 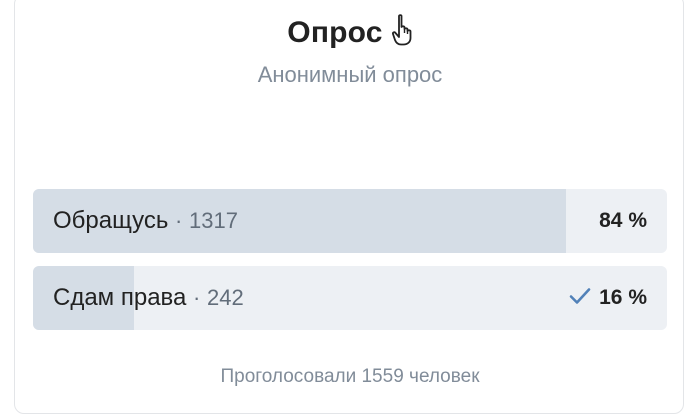 I want to click on poll-option-vote-count: 1317, so click(x=213, y=220).